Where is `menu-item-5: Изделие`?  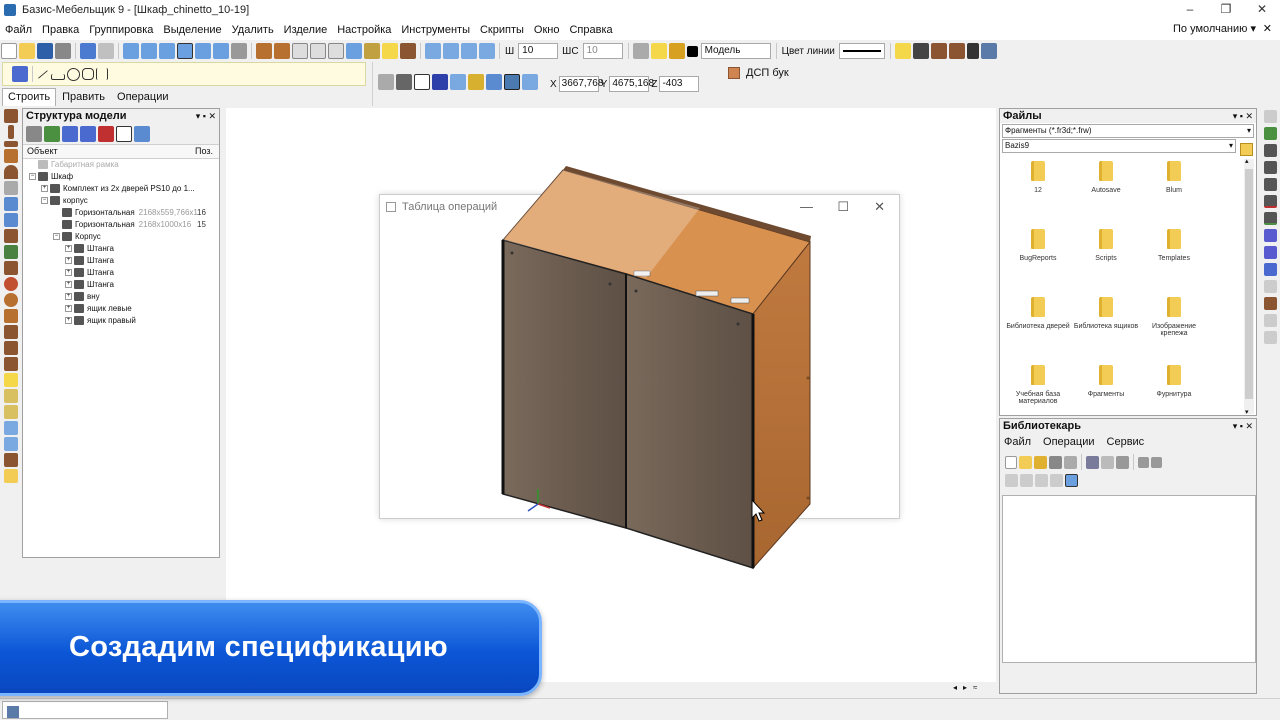
menu-item-5: Изделие is located at coordinates (306, 30).